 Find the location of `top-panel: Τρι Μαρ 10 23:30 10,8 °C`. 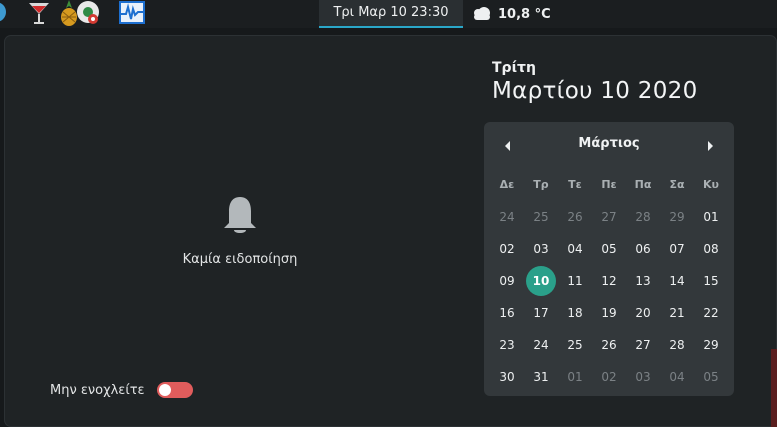

top-panel: Τρι Μαρ 10 23:30 10,8 °C is located at coordinates (388, 14).